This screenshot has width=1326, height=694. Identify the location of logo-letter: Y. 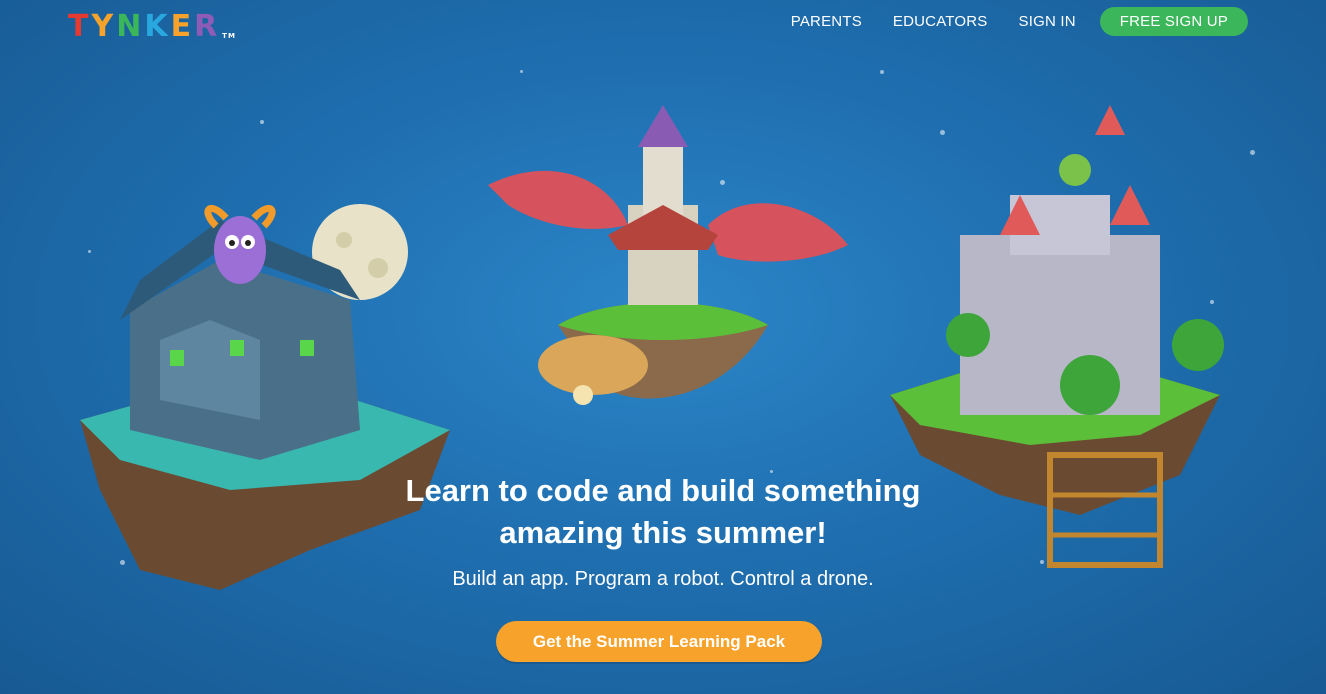
(103, 26).